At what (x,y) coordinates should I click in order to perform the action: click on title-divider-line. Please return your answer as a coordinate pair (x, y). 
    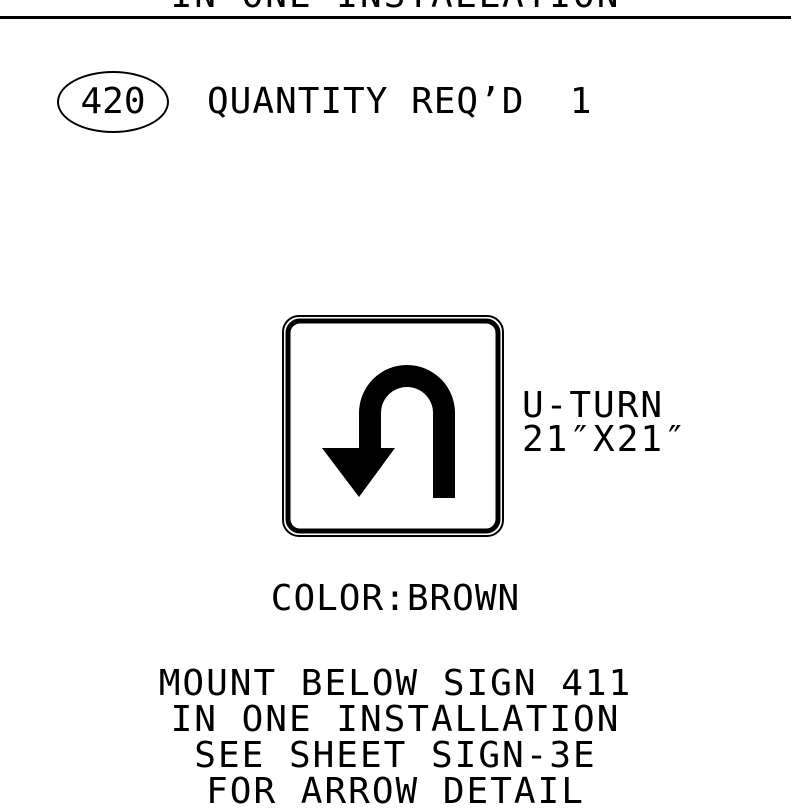
    Looking at the image, I should click on (395, 17).